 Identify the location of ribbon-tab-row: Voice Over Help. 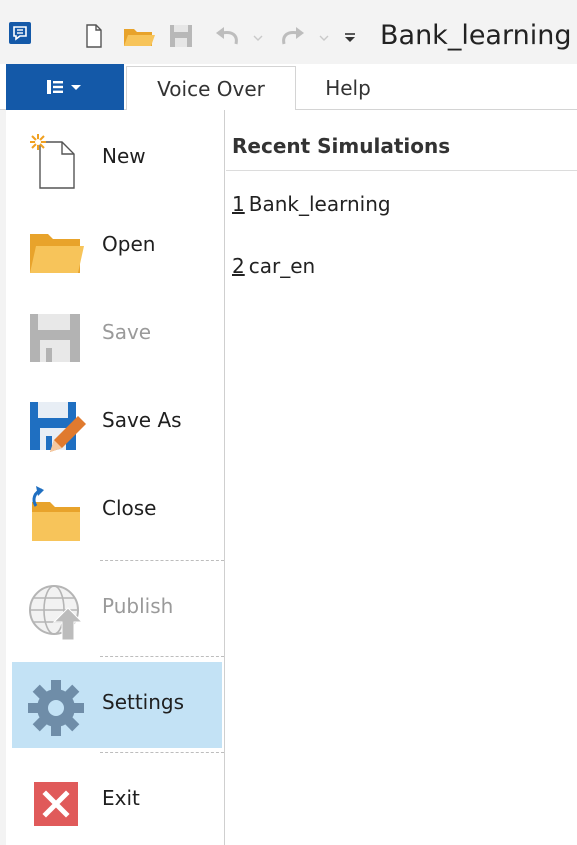
(288, 87).